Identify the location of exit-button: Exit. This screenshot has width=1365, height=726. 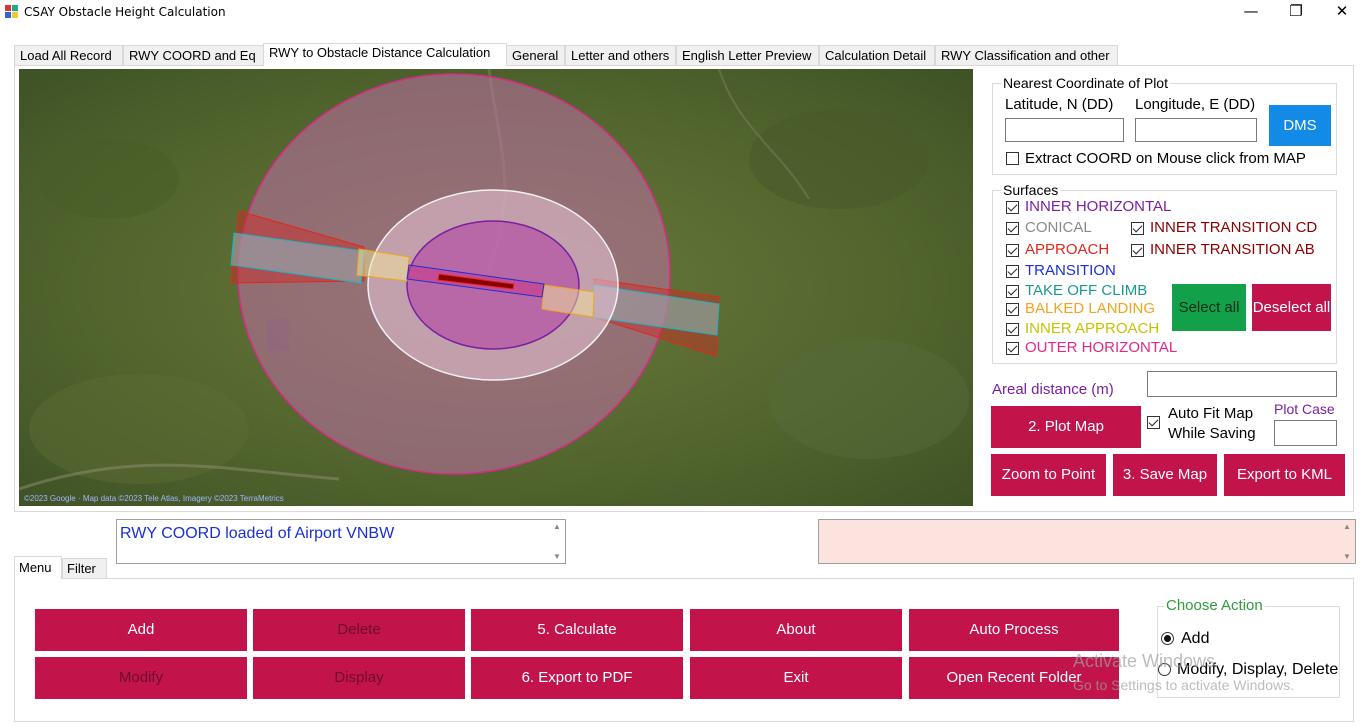
(796, 678).